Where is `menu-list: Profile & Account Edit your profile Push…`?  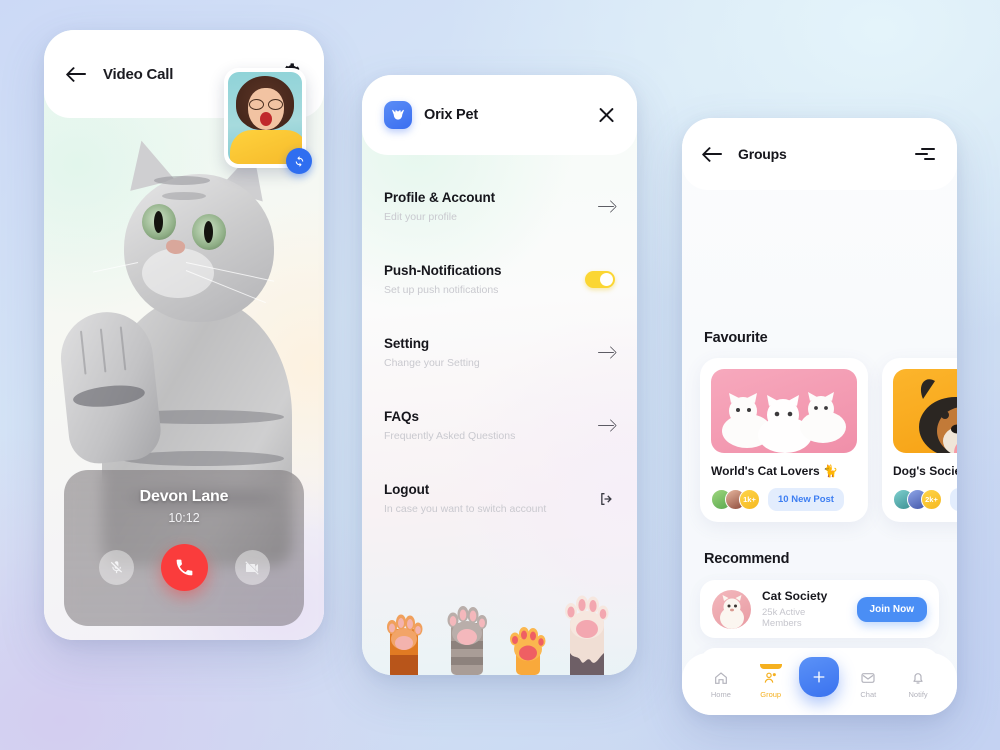 menu-list: Profile & Account Edit your profile Push… is located at coordinates (499, 352).